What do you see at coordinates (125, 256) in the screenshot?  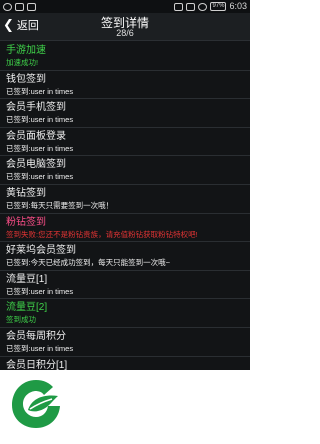 I see `list-item: 好莱坞会员签到 已签到:今天已经成功签到，每天只能签到一次哦~` at bounding box center [125, 256].